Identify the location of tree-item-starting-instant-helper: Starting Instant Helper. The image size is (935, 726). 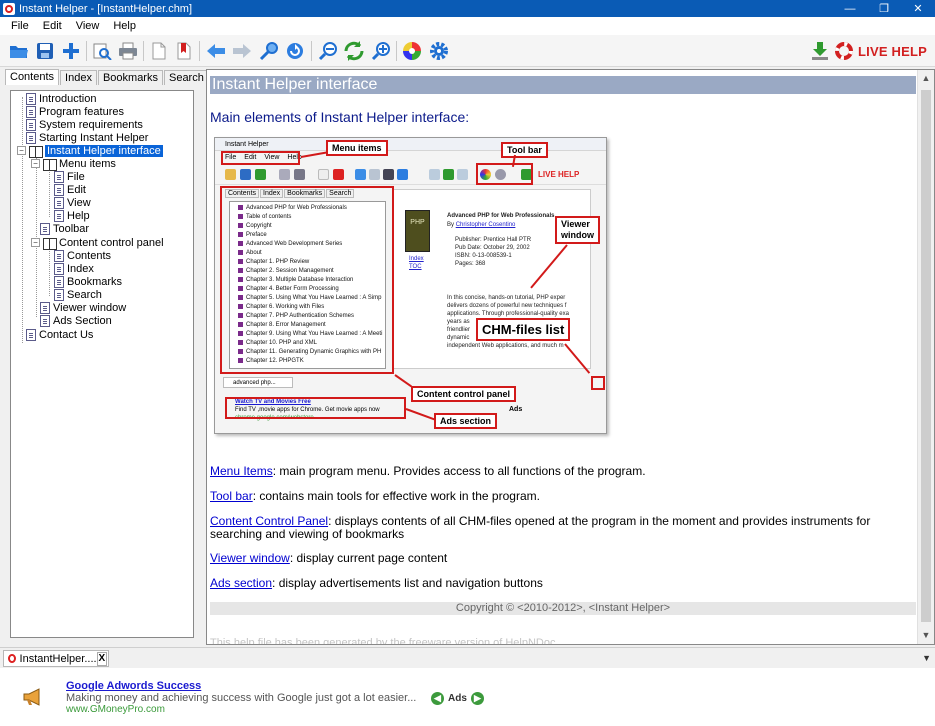
(87, 137).